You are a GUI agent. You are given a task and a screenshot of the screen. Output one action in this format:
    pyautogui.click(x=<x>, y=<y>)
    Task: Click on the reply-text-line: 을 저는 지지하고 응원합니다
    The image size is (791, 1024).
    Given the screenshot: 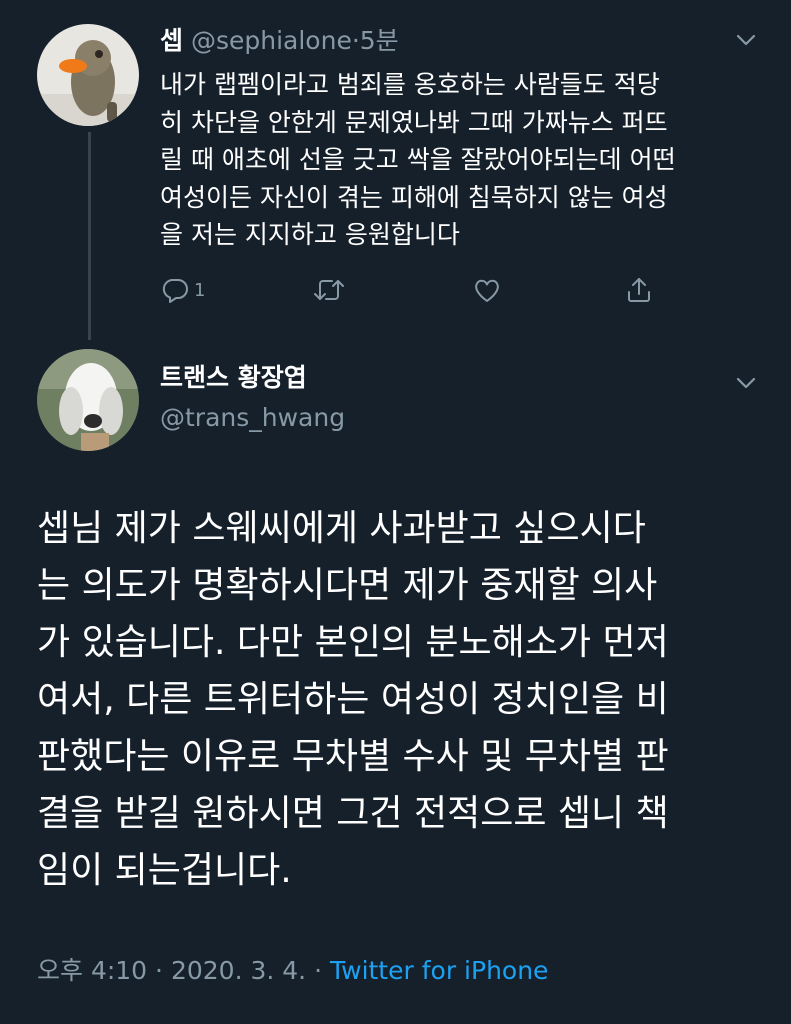 What is the action you would take?
    pyautogui.click(x=310, y=234)
    